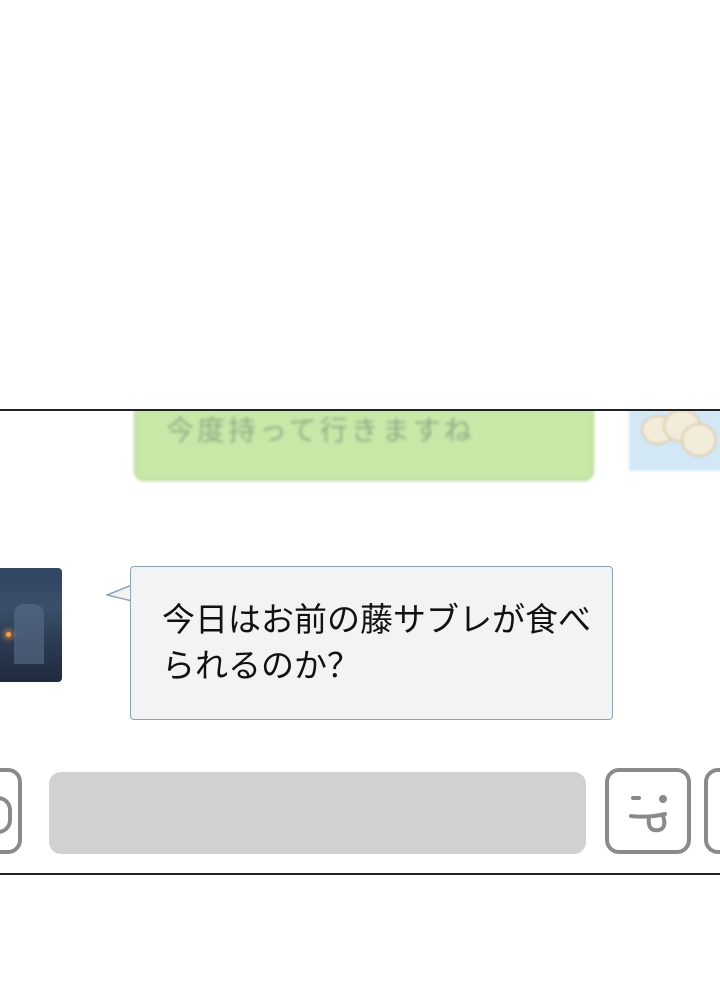 The width and height of the screenshot is (720, 1000). What do you see at coordinates (674, 441) in the screenshot?
I see `self-avatar` at bounding box center [674, 441].